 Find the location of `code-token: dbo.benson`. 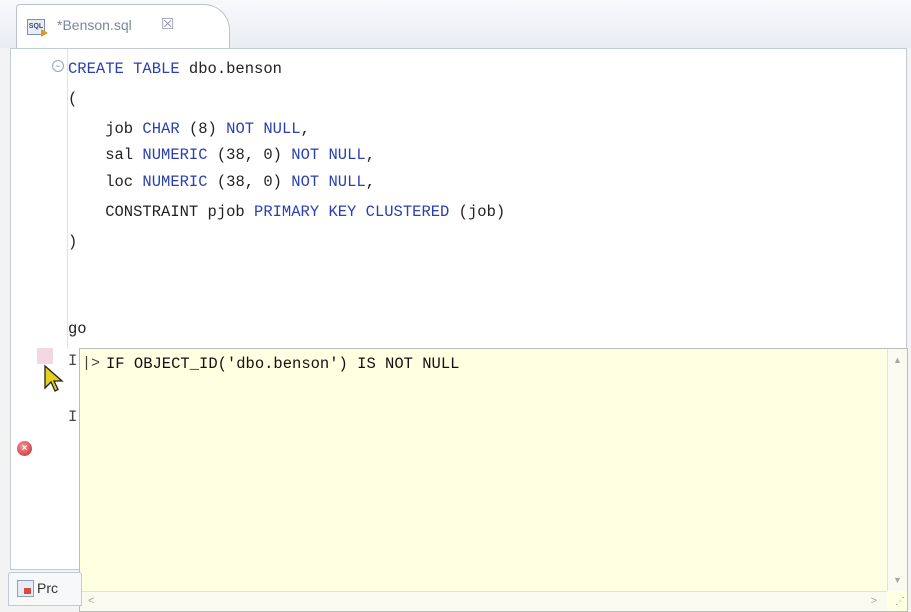

code-token: dbo.benson is located at coordinates (230, 69).